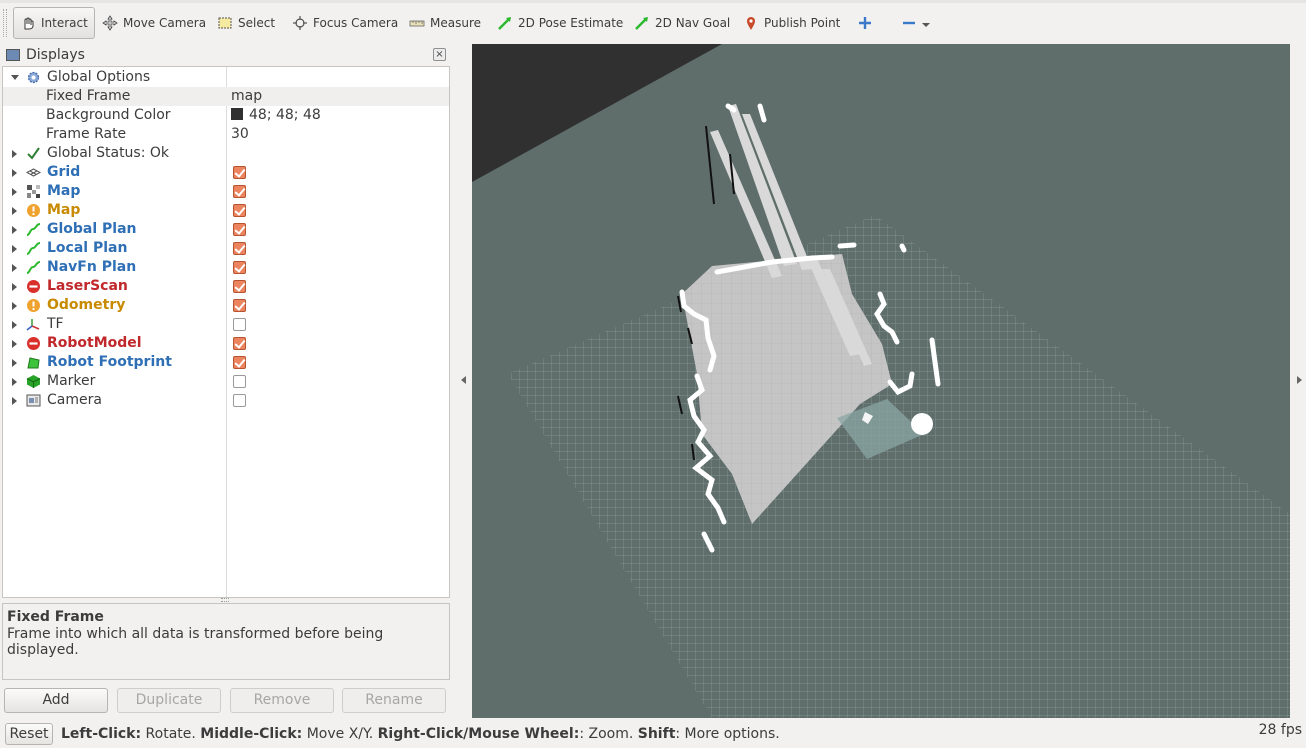 The width and height of the screenshot is (1306, 748). I want to click on tree-row-marker: Marker, so click(226, 381).